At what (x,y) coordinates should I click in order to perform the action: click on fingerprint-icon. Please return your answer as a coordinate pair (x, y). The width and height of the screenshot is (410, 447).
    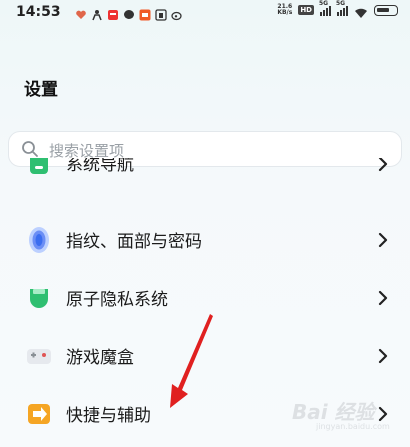
    Looking at the image, I should click on (39, 240).